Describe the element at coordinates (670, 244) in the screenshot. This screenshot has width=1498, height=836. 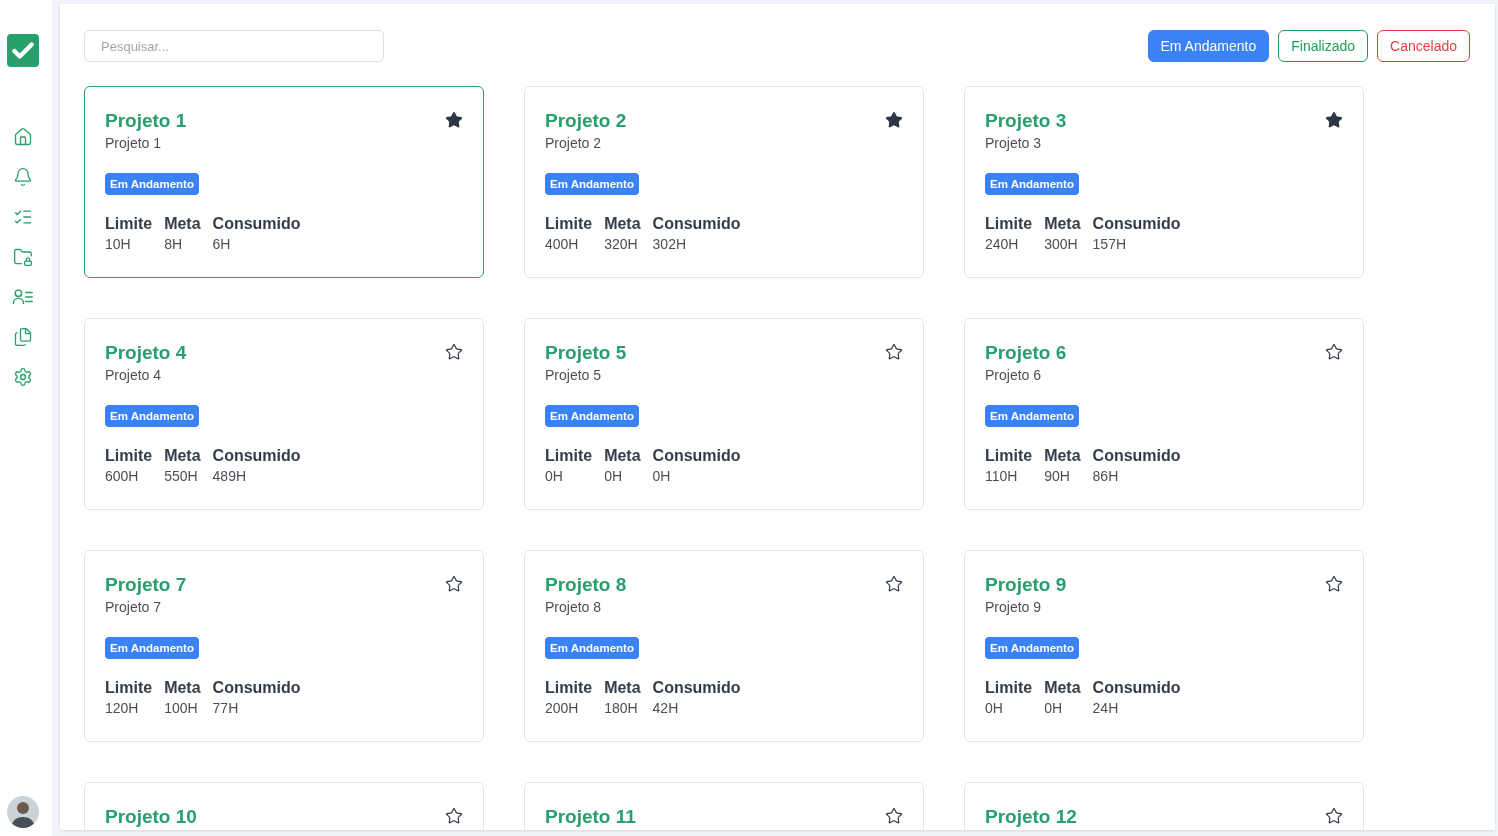
I see `stat-value: 302H` at that location.